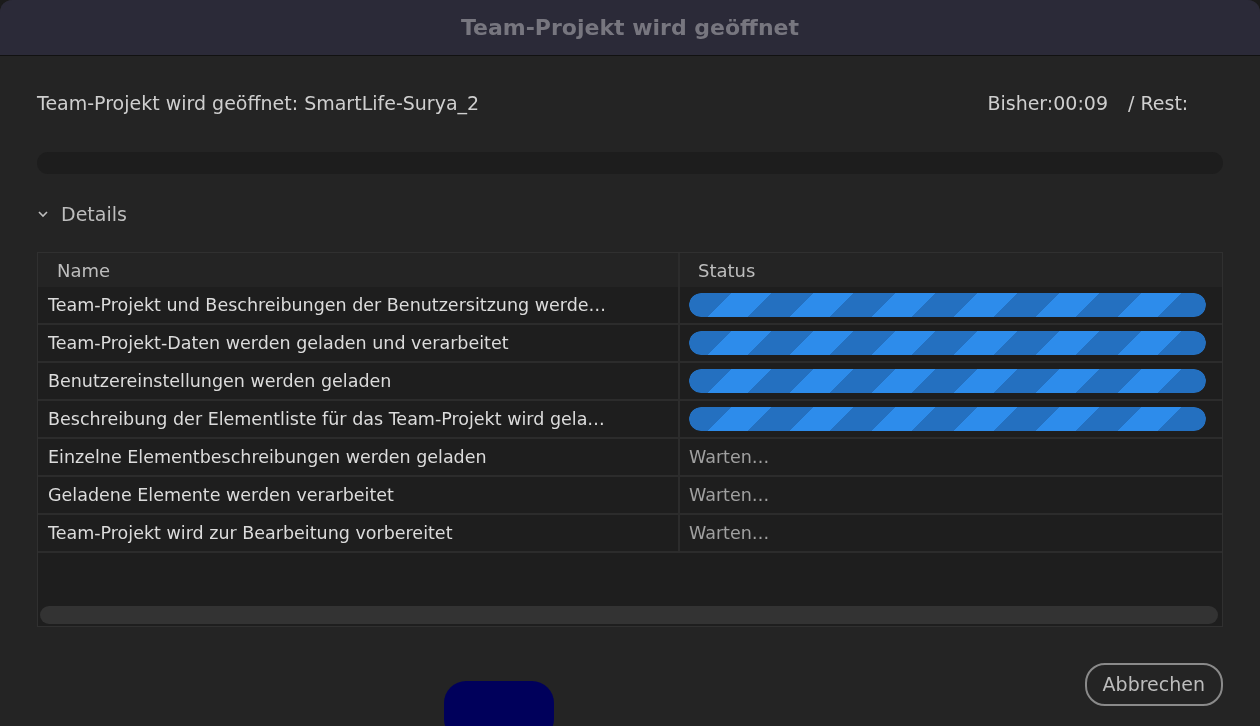 The width and height of the screenshot is (1260, 726). What do you see at coordinates (221, 495) in the screenshot?
I see `table-cell-text: Geladene Elemente werden verarbeitet` at bounding box center [221, 495].